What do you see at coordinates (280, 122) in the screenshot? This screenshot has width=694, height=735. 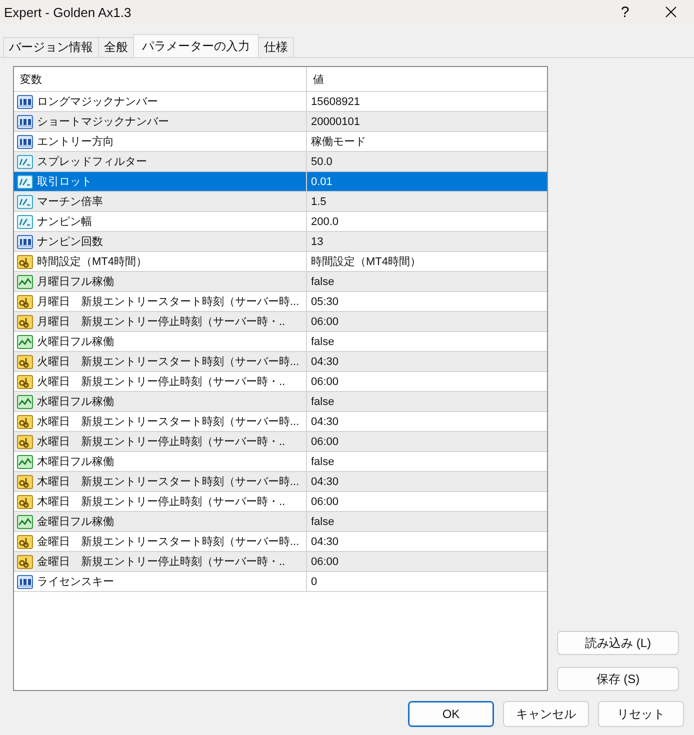 I see `parameter-row: ショートマジックナンバー 20000101` at bounding box center [280, 122].